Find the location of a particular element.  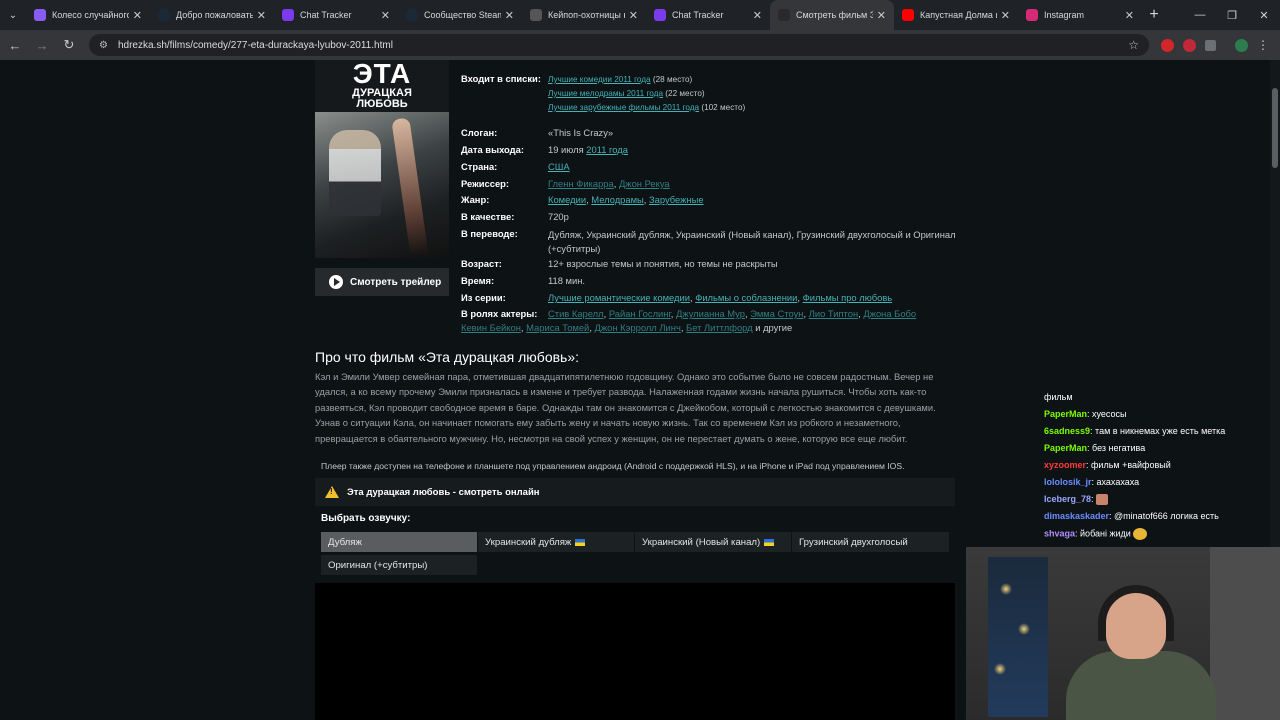

voice-option: Оригинал (+субтитры) is located at coordinates (399, 565).